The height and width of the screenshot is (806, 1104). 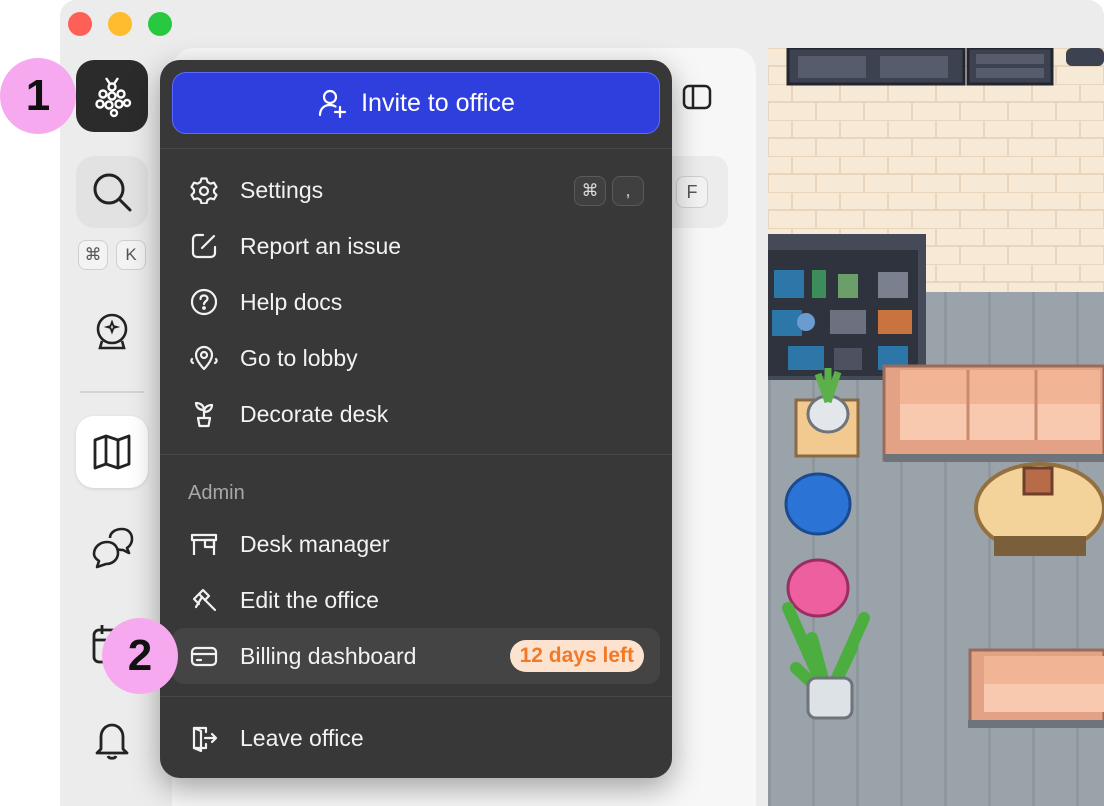 What do you see at coordinates (328, 655) in the screenshot?
I see `menu-item-label: Billing dashboard` at bounding box center [328, 655].